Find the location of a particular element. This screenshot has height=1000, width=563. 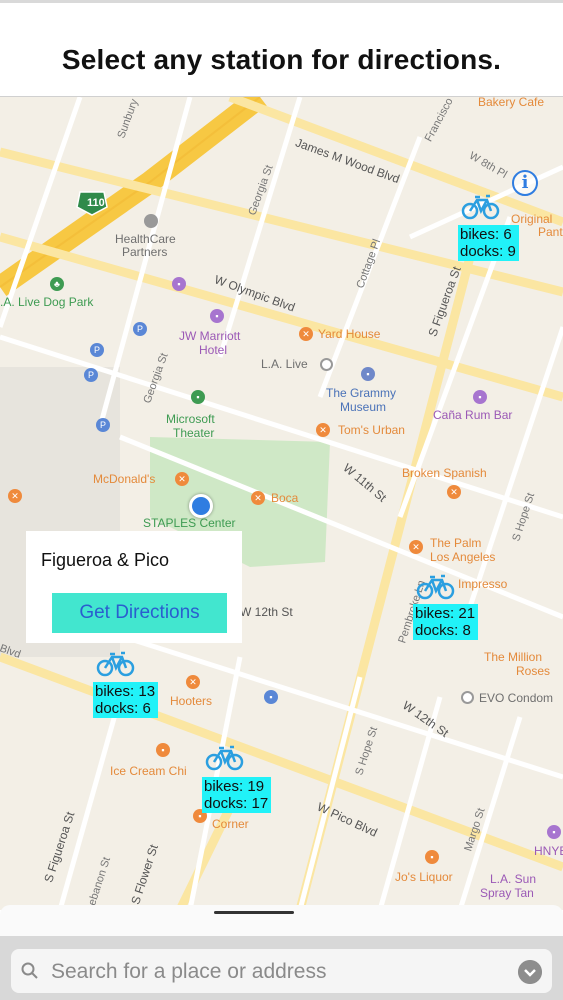

poi-evo: EVO Condom is located at coordinates (516, 698).